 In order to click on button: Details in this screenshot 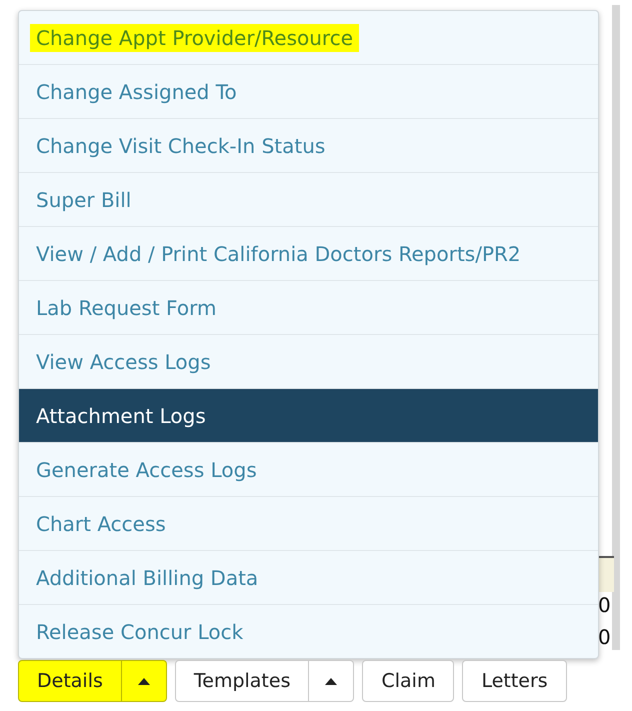, I will do `click(70, 681)`.